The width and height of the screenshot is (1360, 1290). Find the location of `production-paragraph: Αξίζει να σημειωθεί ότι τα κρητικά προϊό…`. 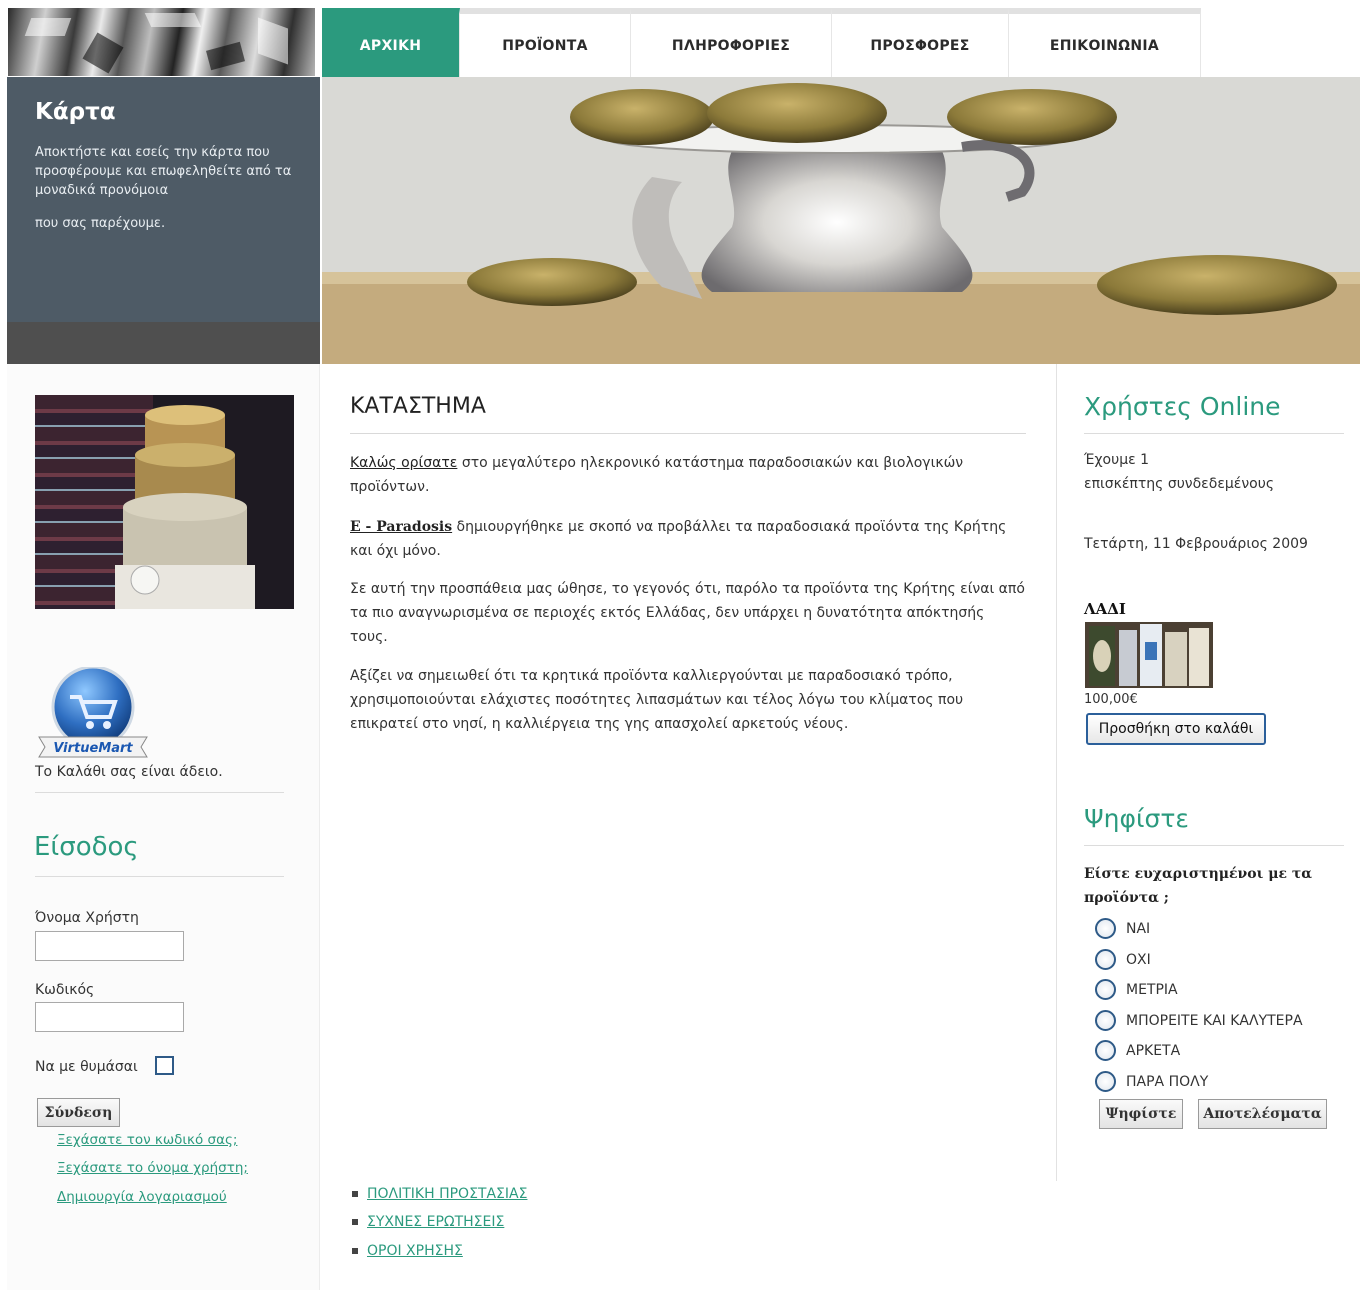

production-paragraph: Αξίζει να σημειωθεί ότι τα κρητικά προϊό… is located at coordinates (657, 700).